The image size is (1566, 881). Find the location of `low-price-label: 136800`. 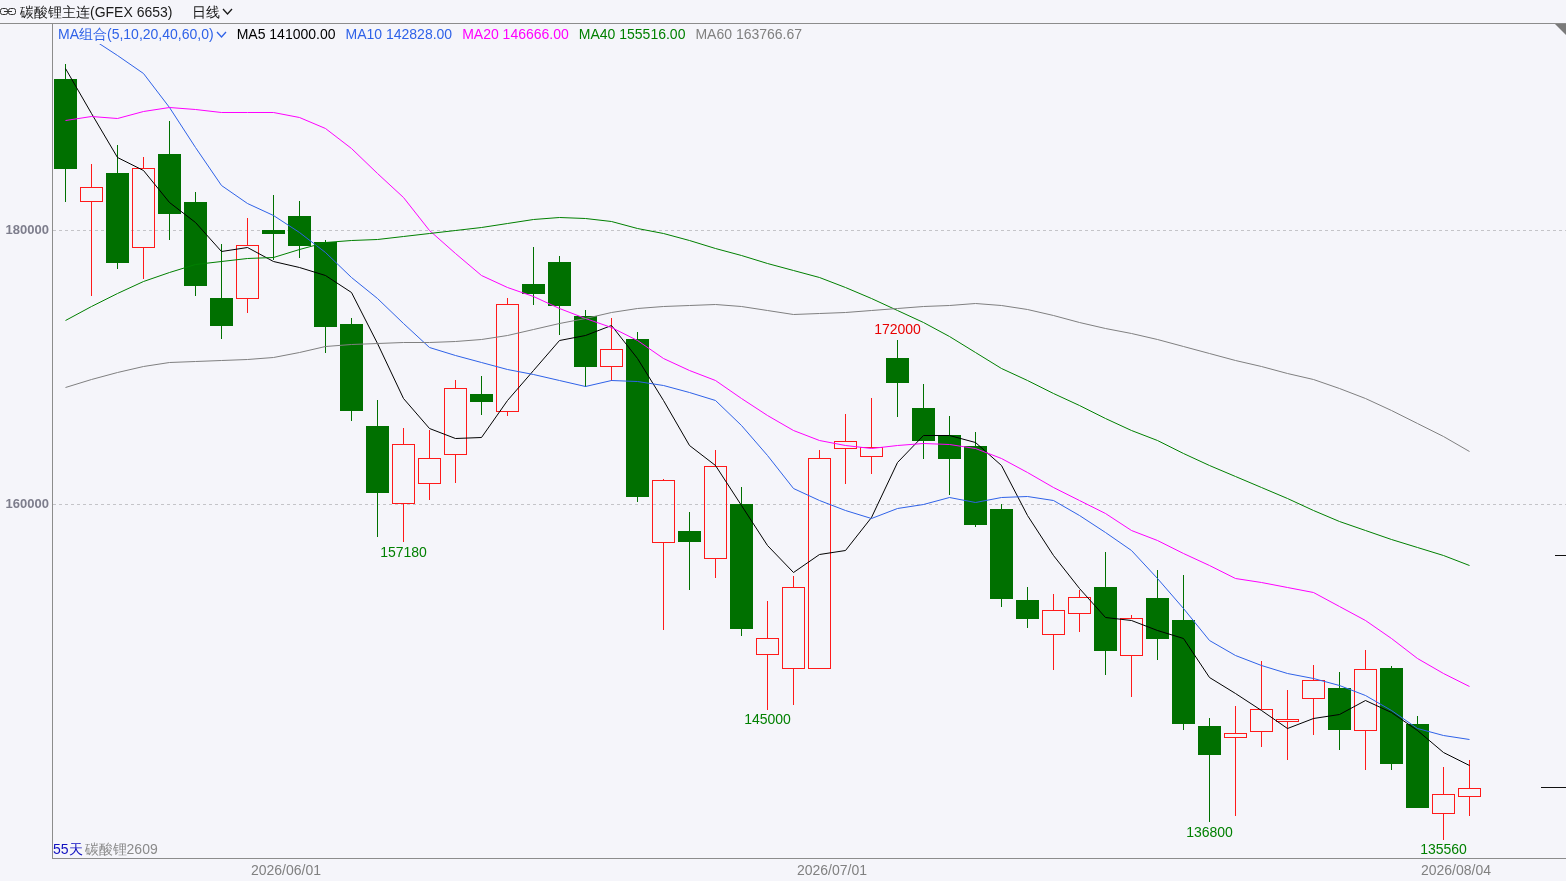

low-price-label: 136800 is located at coordinates (1209, 832).